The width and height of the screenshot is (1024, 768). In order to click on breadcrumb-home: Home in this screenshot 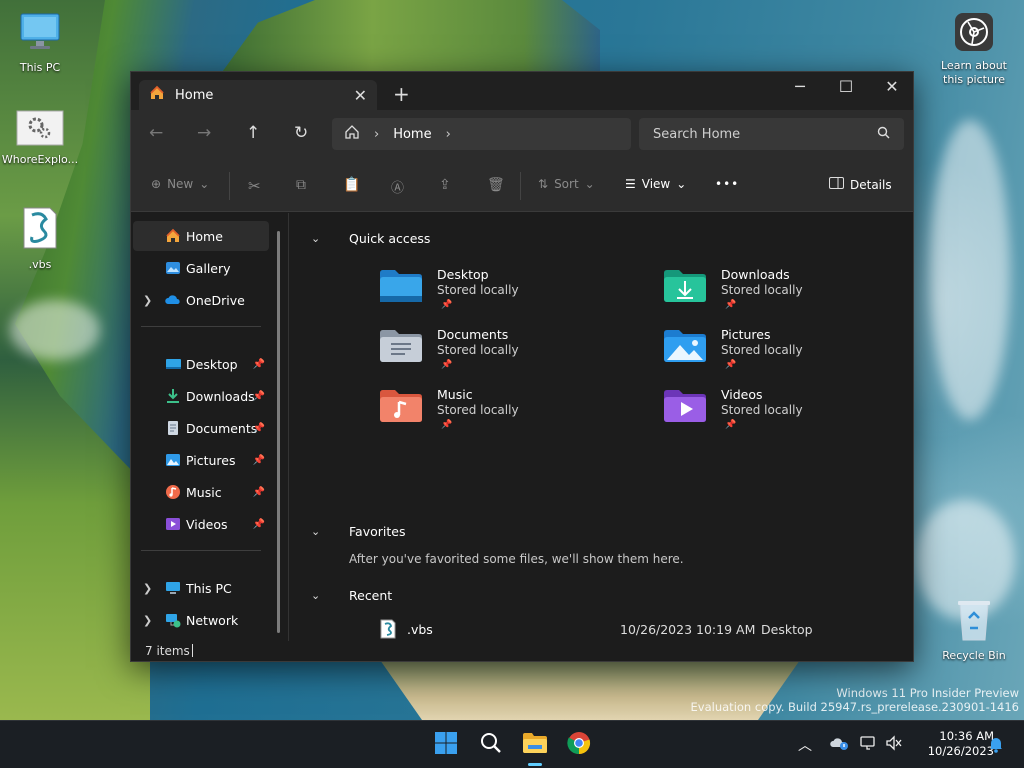, I will do `click(412, 134)`.